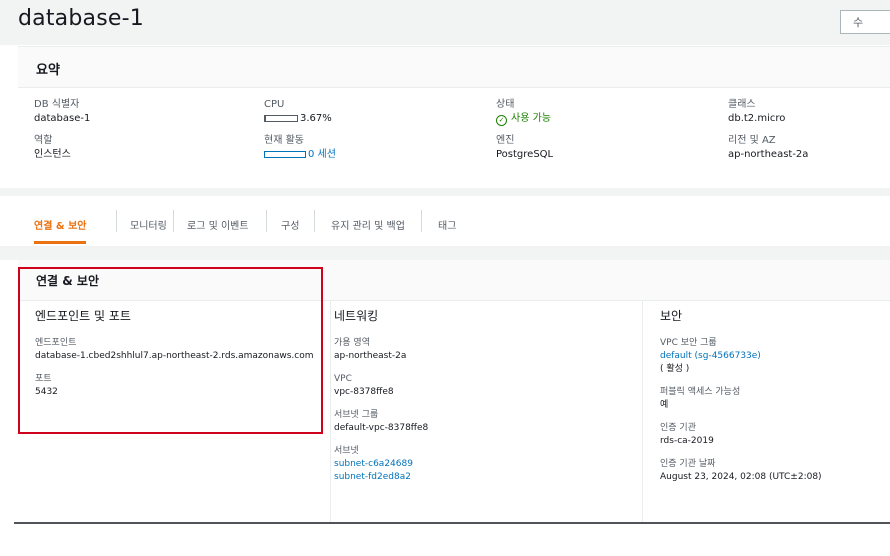 The image size is (890, 556). I want to click on page-header: database-1 수, so click(445, 22).